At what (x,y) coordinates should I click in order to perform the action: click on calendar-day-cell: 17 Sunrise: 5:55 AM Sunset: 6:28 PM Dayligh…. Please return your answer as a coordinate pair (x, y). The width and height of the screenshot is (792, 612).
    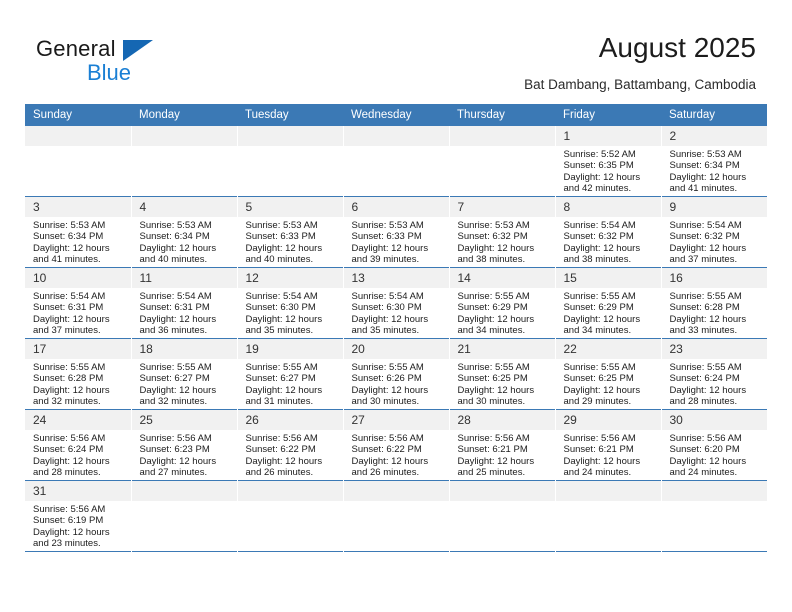
    Looking at the image, I should click on (78, 374).